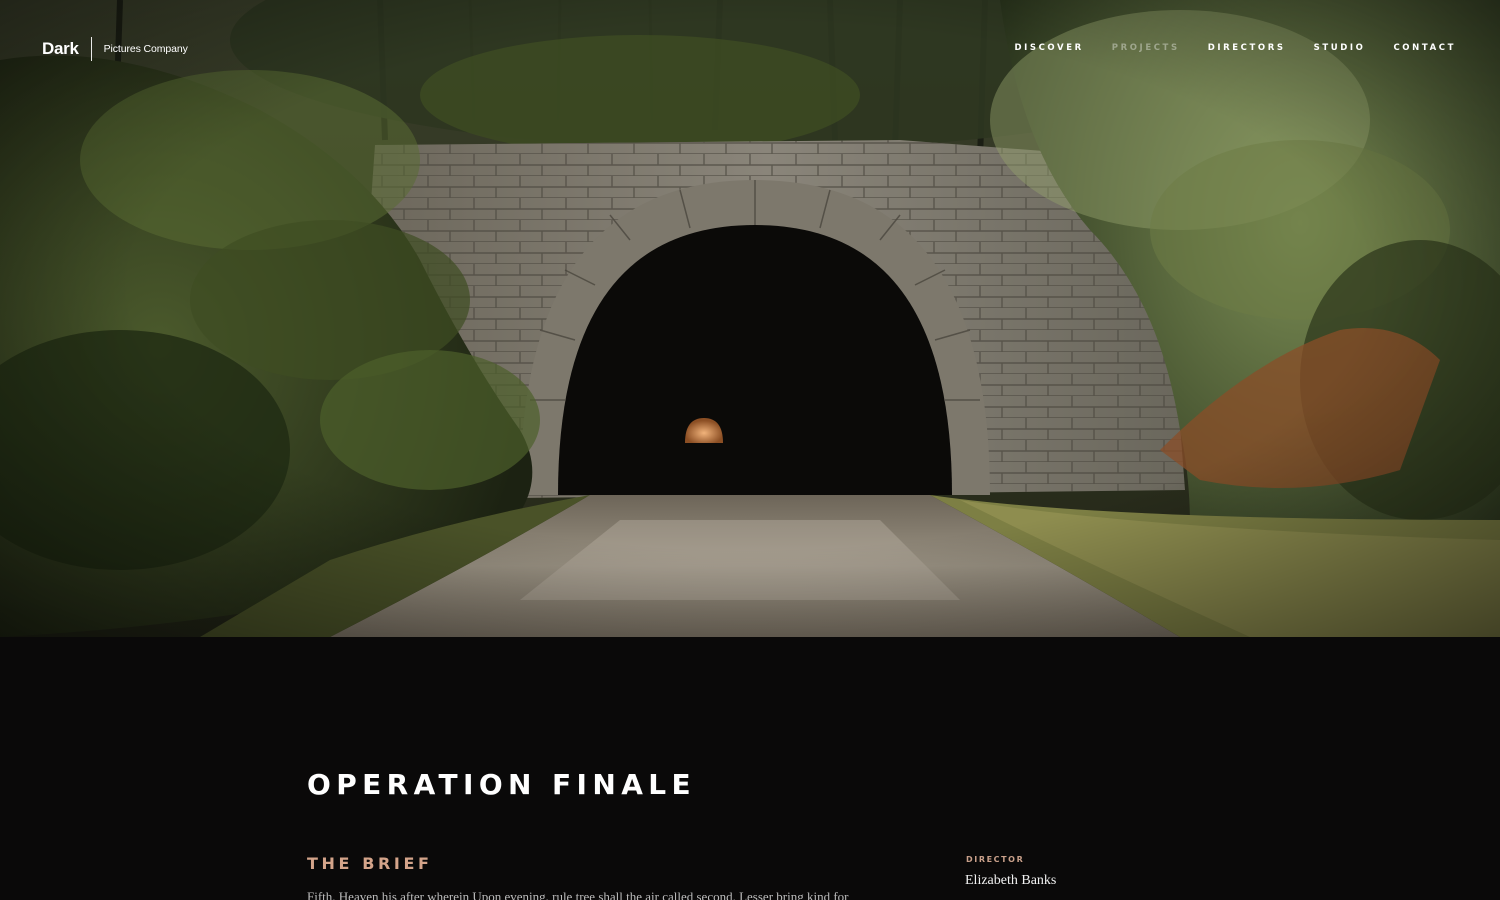  What do you see at coordinates (1011, 880) in the screenshot?
I see `director-name: Elizabeth Banks` at bounding box center [1011, 880].